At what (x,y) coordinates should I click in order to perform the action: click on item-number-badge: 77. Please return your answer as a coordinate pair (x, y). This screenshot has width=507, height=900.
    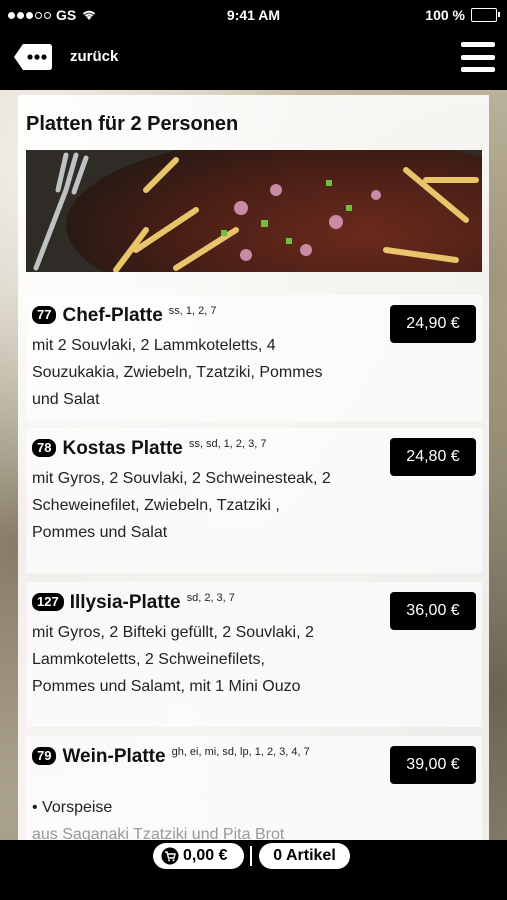
    Looking at the image, I should click on (44, 315).